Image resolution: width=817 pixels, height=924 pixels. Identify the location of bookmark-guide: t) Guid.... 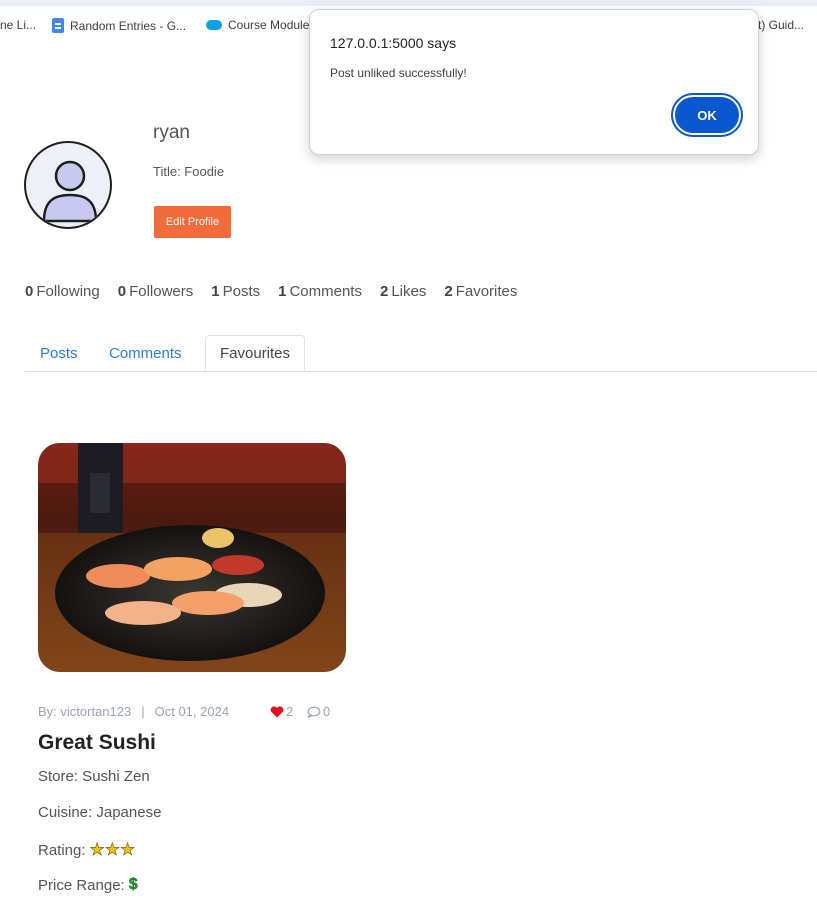
(781, 25).